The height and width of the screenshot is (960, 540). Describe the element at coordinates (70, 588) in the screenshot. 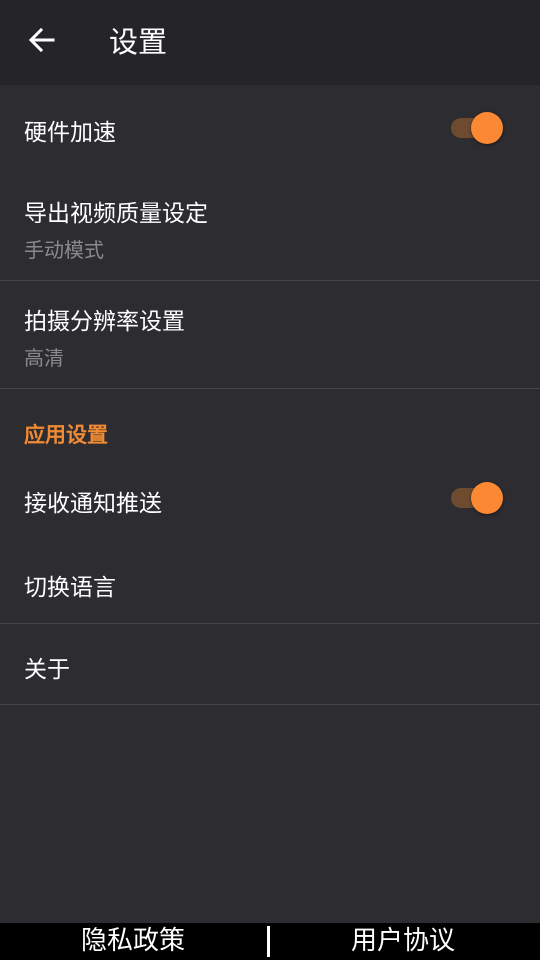

I see `language-label: 切换语言` at that location.